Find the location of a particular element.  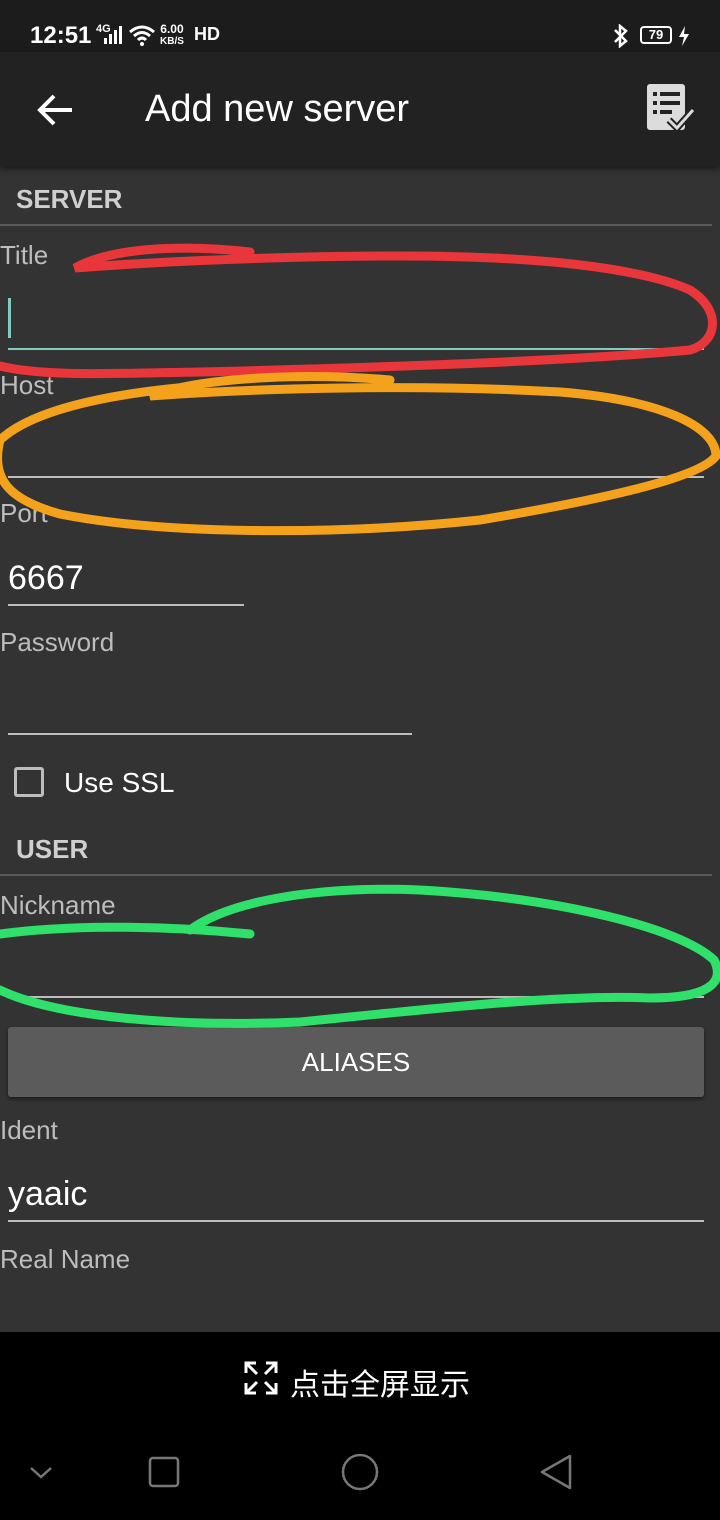

battery-level: 79 is located at coordinates (656, 34).